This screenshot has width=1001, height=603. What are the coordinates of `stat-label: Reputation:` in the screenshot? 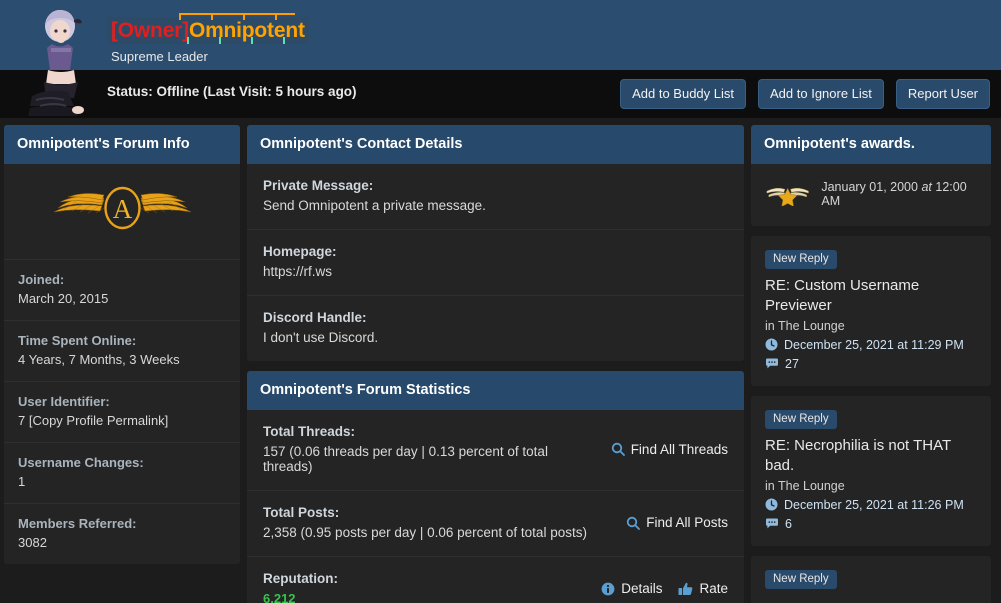 It's located at (300, 578).